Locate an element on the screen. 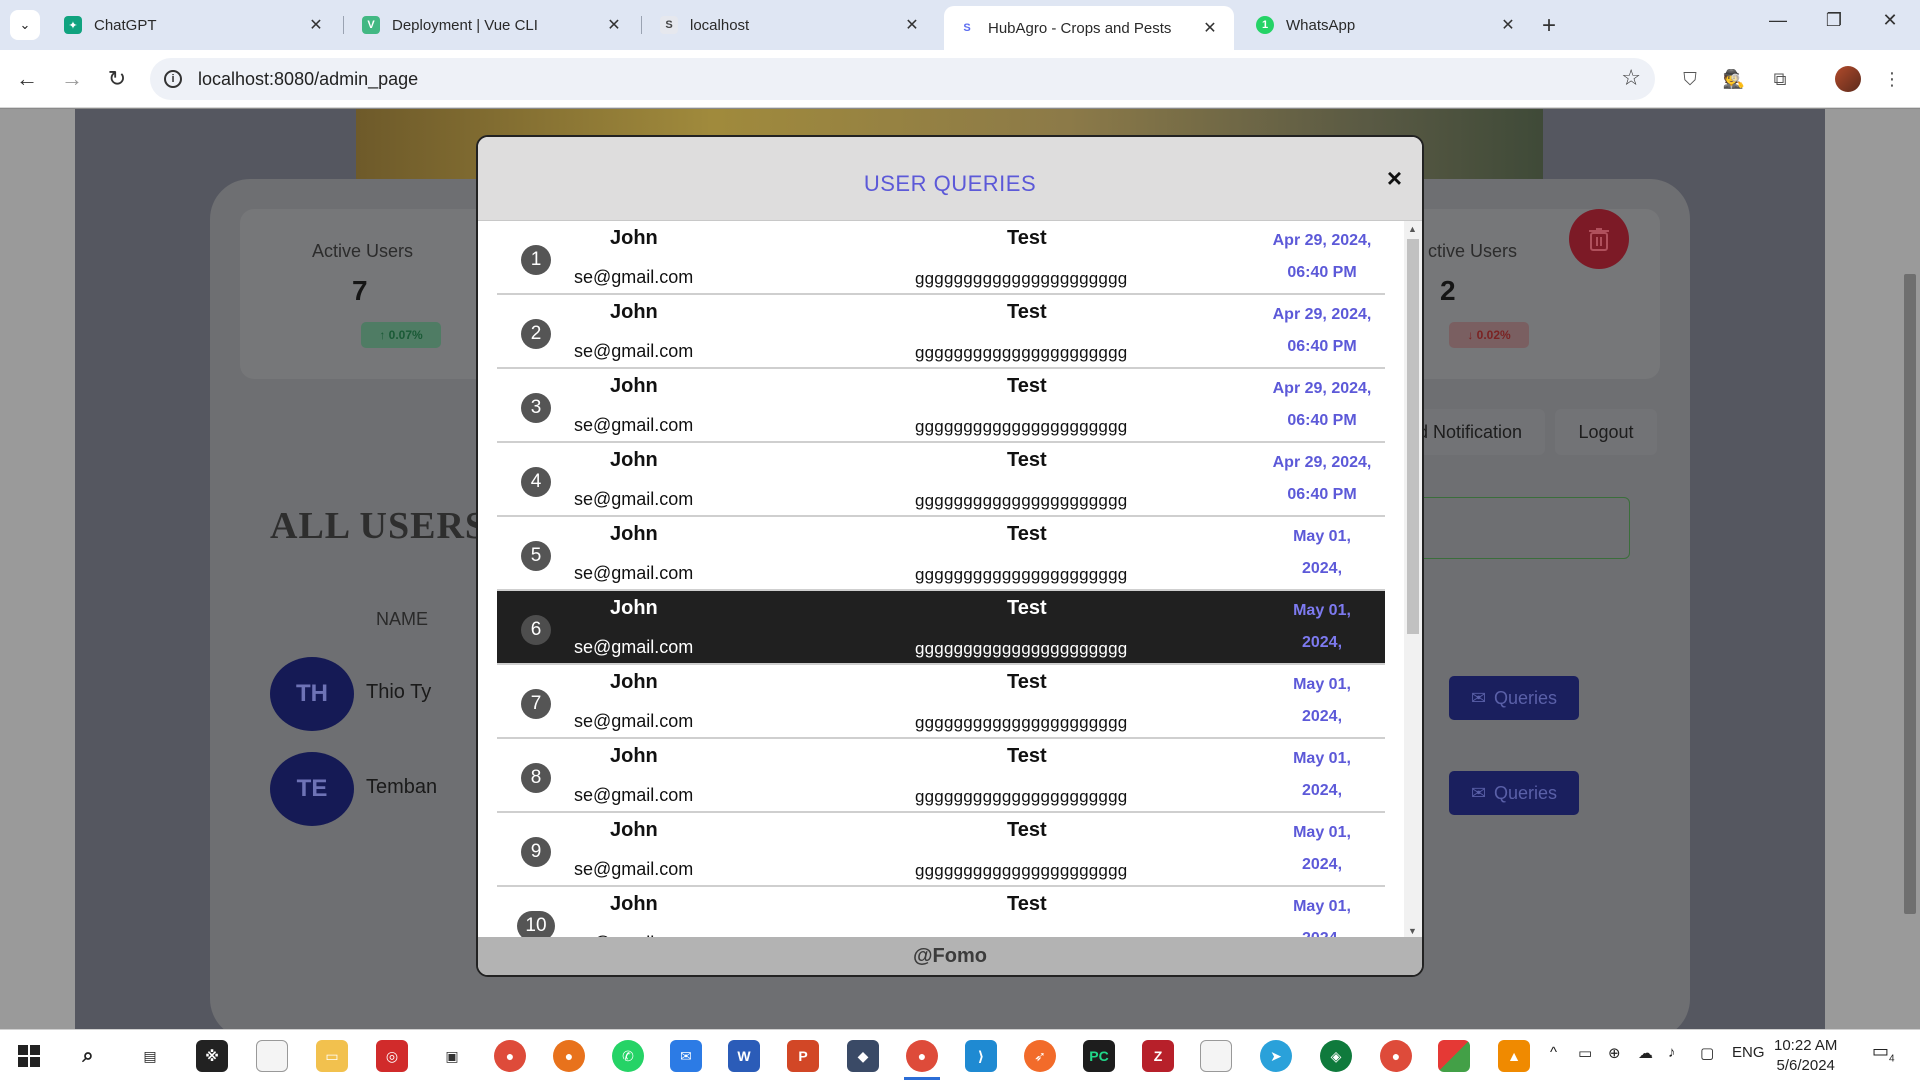 The width and height of the screenshot is (1920, 1080). recorder-icon: ◎ is located at coordinates (392, 1056).